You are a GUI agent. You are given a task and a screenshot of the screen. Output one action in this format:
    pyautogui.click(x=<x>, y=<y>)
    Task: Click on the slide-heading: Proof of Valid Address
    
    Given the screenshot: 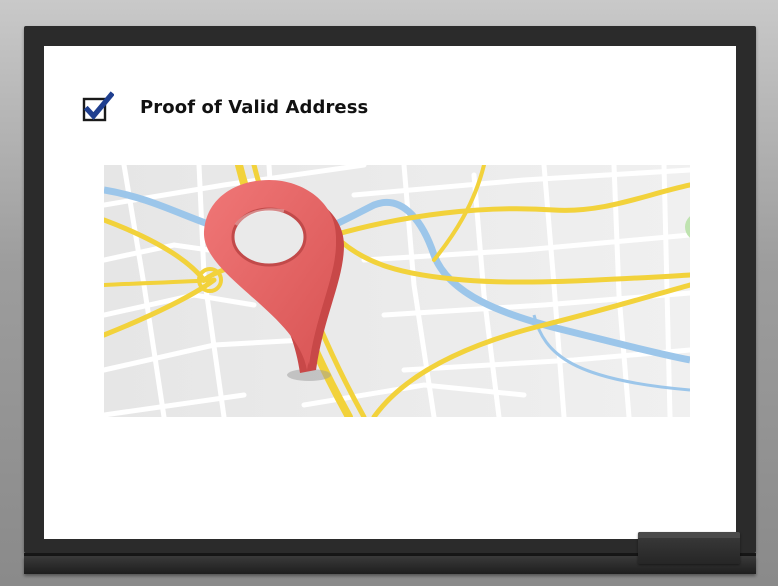 What is the action you would take?
    pyautogui.click(x=254, y=107)
    